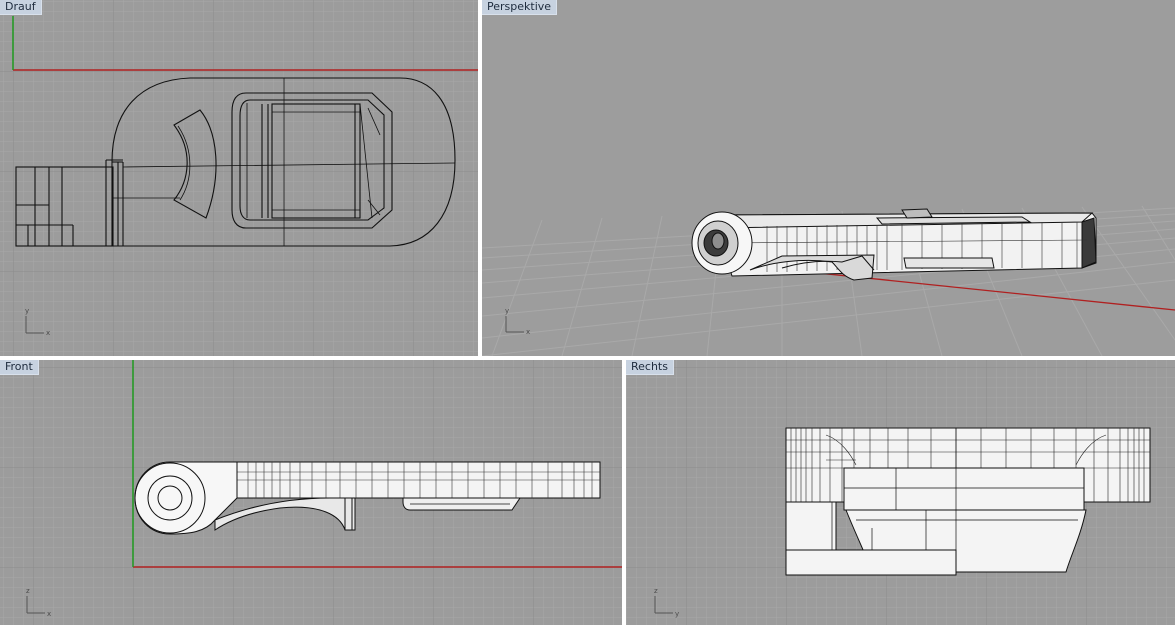 This screenshot has height=625, width=1175. I want to click on axis-label-h-right: y, so click(677, 614).